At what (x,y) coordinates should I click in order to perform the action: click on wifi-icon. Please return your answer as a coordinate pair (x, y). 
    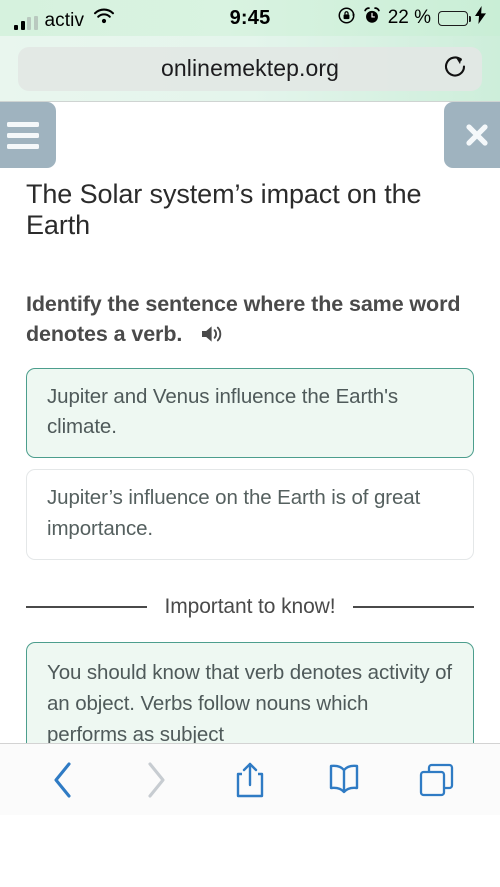
    Looking at the image, I should click on (104, 18).